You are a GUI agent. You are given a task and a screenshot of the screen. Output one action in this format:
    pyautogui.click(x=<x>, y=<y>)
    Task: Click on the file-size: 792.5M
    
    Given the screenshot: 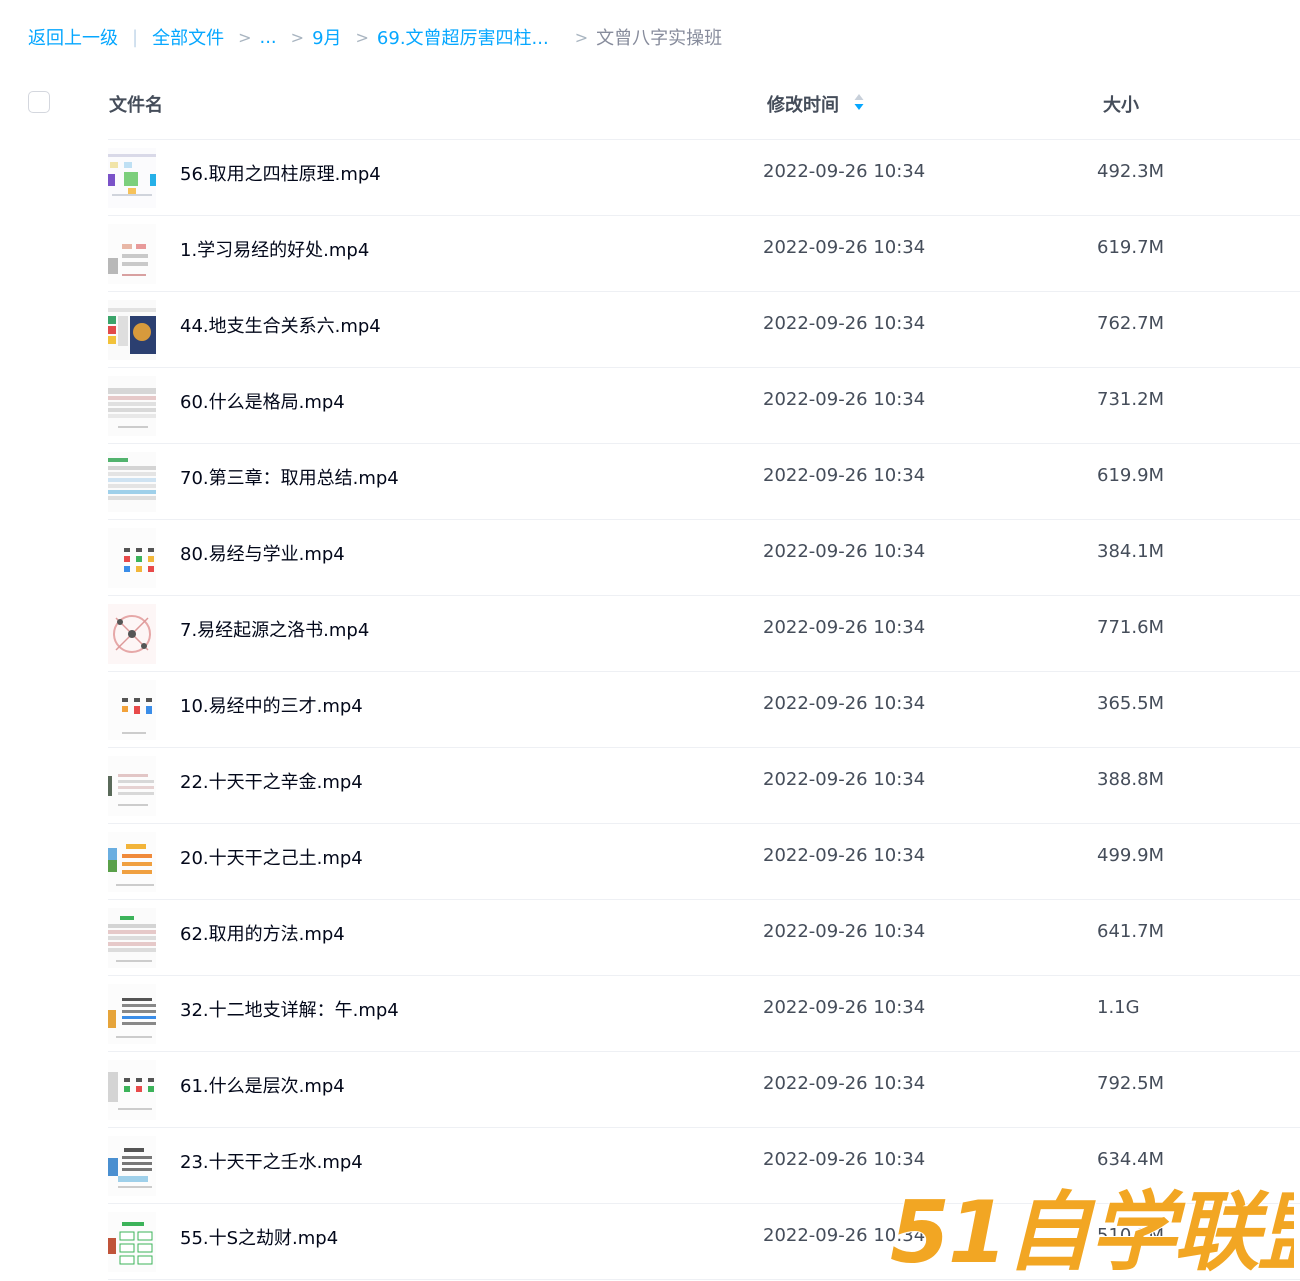 What is the action you would take?
    pyautogui.click(x=1131, y=1083)
    